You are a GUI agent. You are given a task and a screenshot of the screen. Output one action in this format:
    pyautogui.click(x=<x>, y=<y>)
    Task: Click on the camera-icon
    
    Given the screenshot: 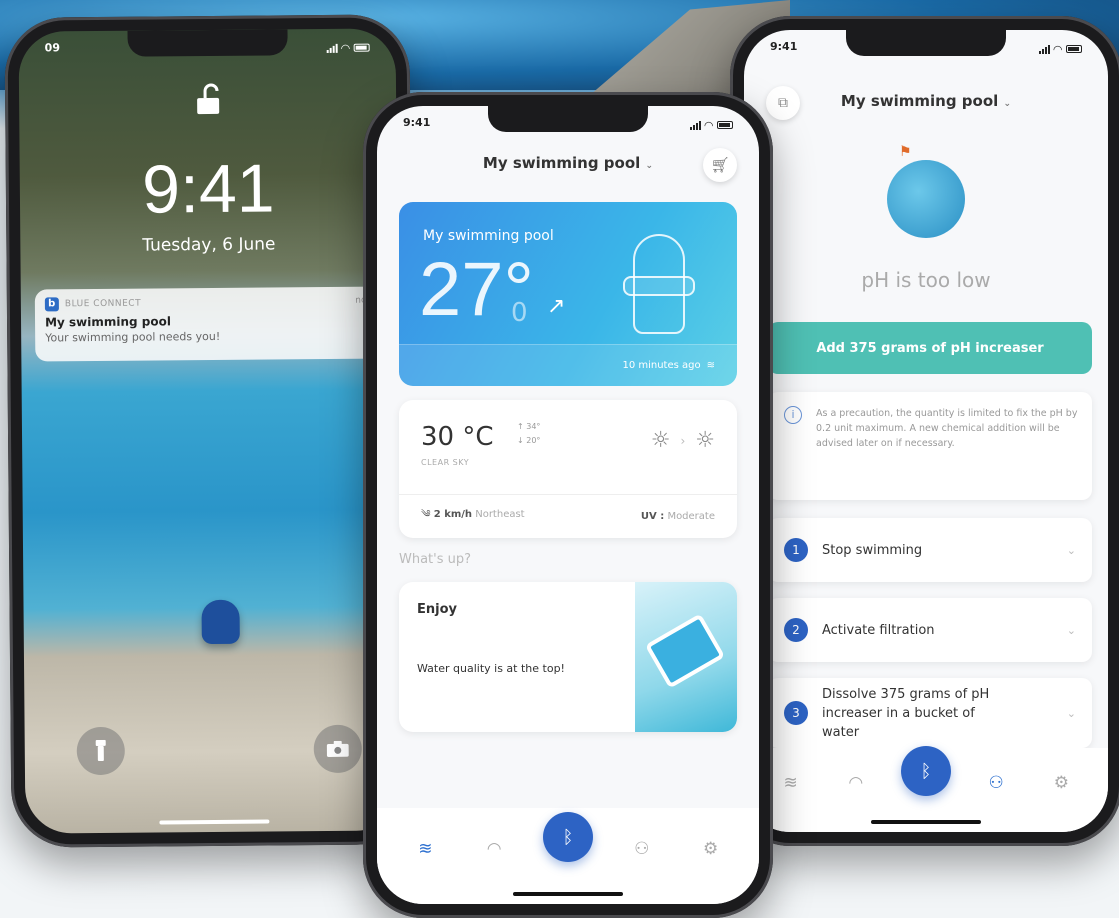 What is the action you would take?
    pyautogui.click(x=337, y=749)
    